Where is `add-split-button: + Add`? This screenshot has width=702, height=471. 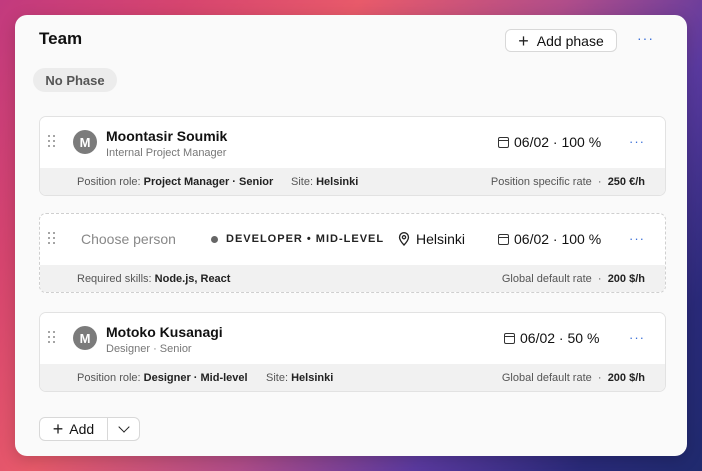
add-split-button: + Add is located at coordinates (89, 429).